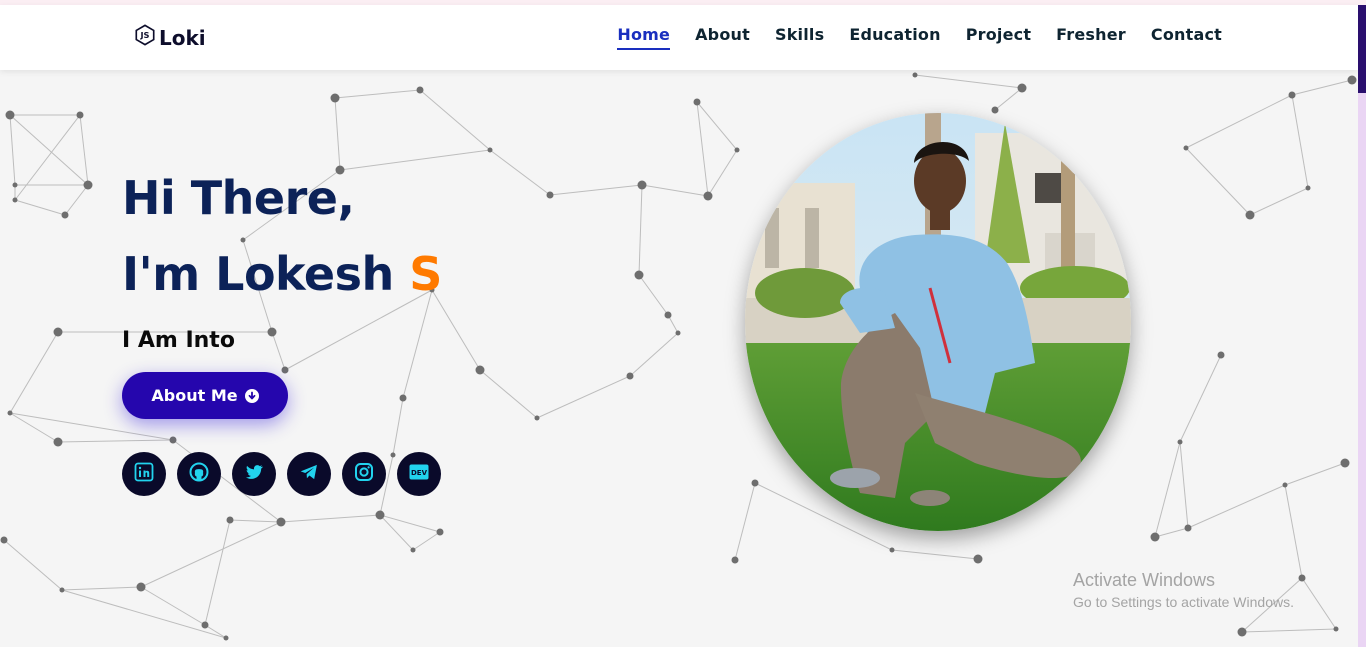 The image size is (1366, 647). Describe the element at coordinates (1186, 37) in the screenshot. I see `nav-contact: Contact` at that location.